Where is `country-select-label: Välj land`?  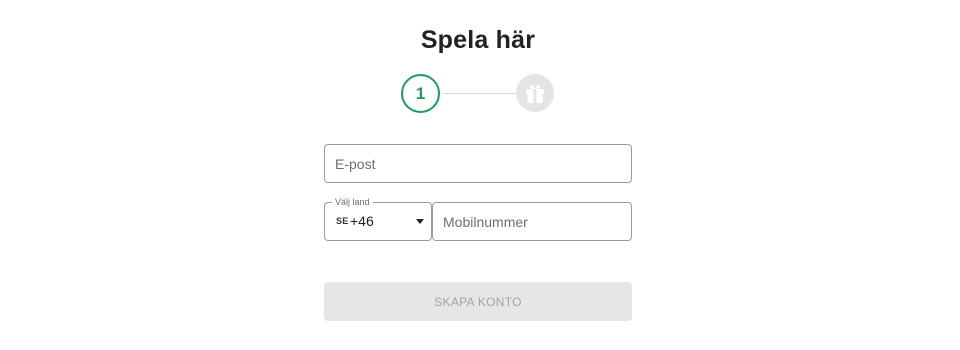 country-select-label: Välj land is located at coordinates (352, 202).